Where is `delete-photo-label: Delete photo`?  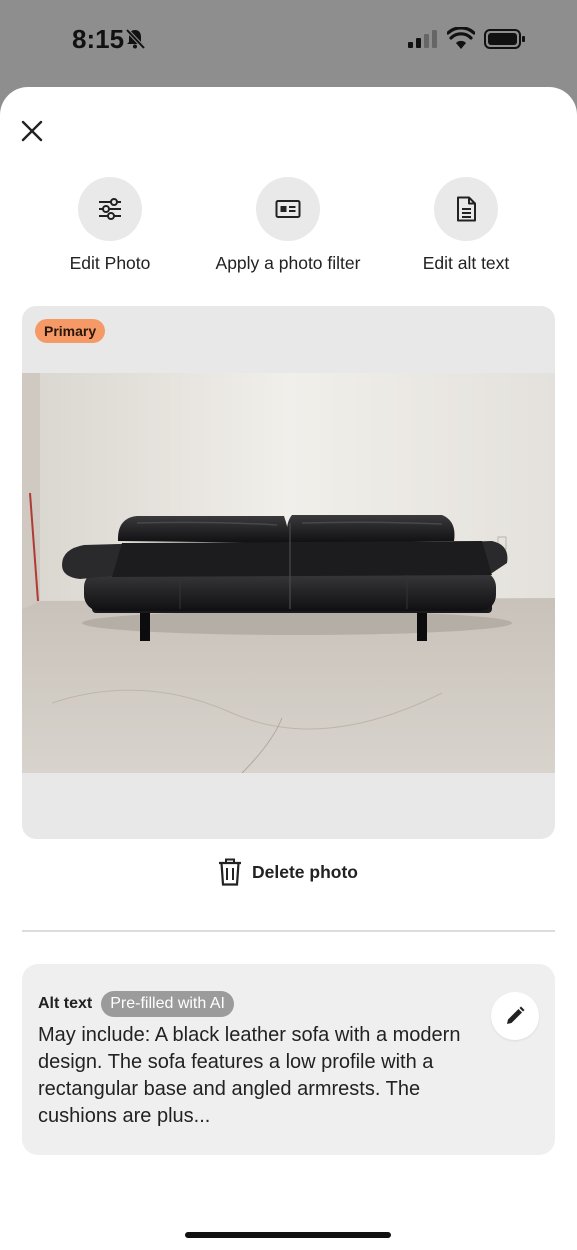 delete-photo-label: Delete photo is located at coordinates (305, 871).